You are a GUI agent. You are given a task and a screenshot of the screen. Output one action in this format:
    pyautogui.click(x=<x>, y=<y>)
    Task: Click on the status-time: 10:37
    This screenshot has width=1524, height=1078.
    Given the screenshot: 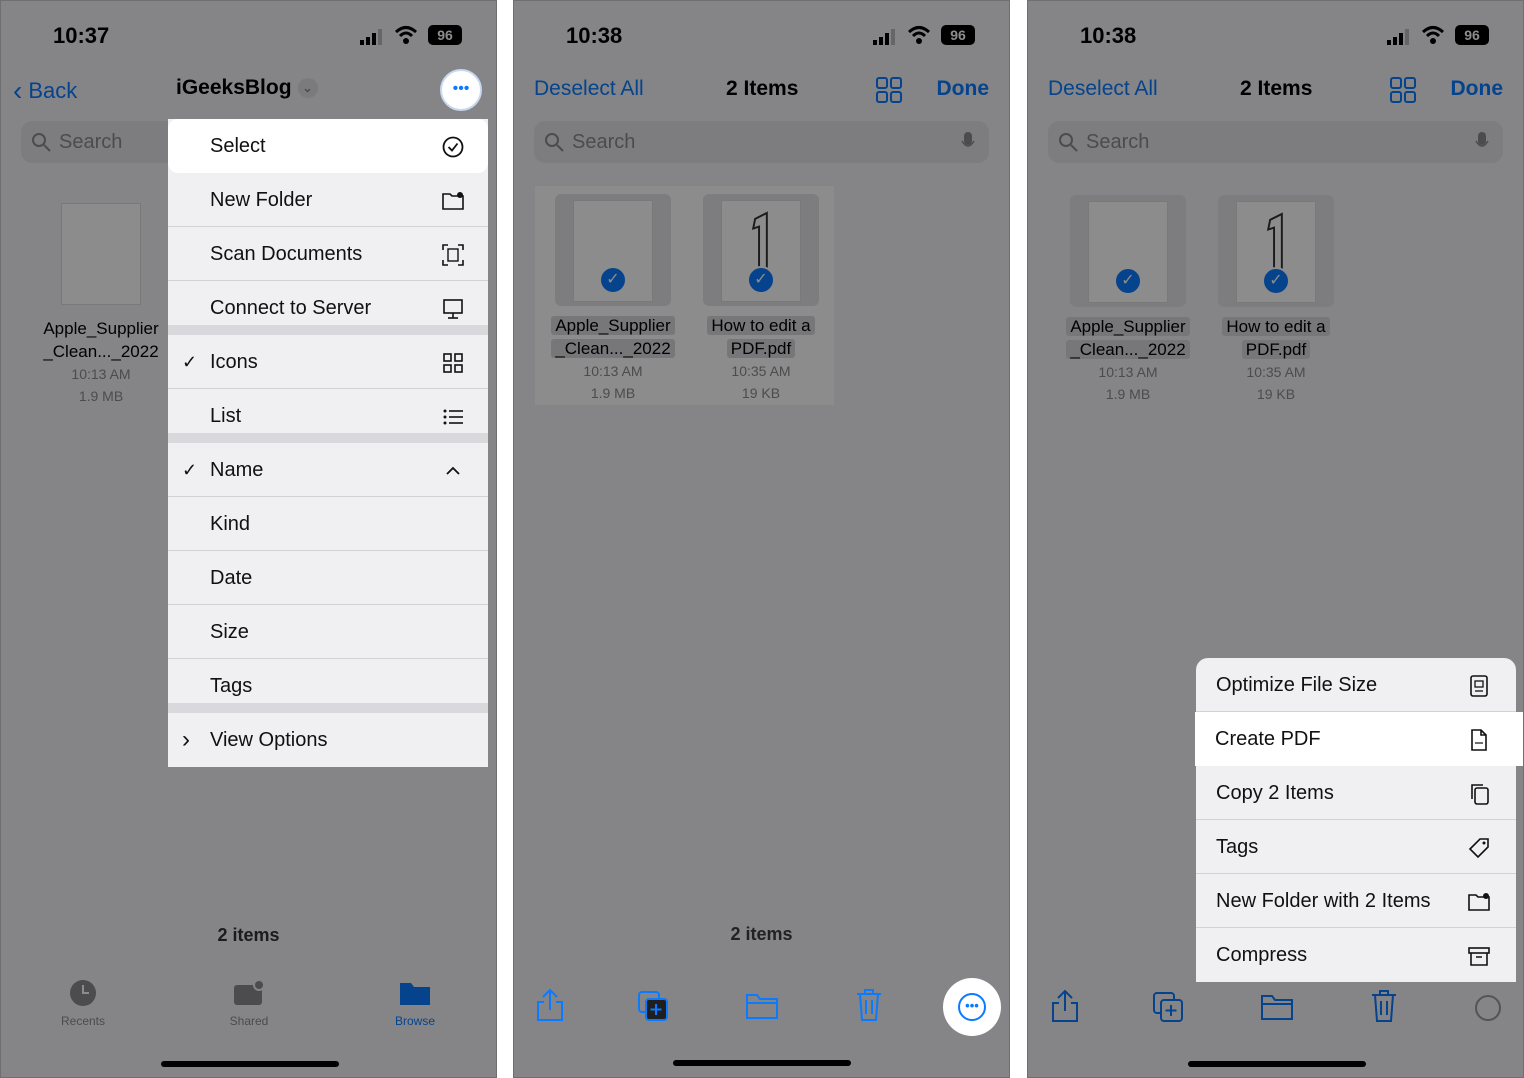 What is the action you would take?
    pyautogui.click(x=81, y=35)
    